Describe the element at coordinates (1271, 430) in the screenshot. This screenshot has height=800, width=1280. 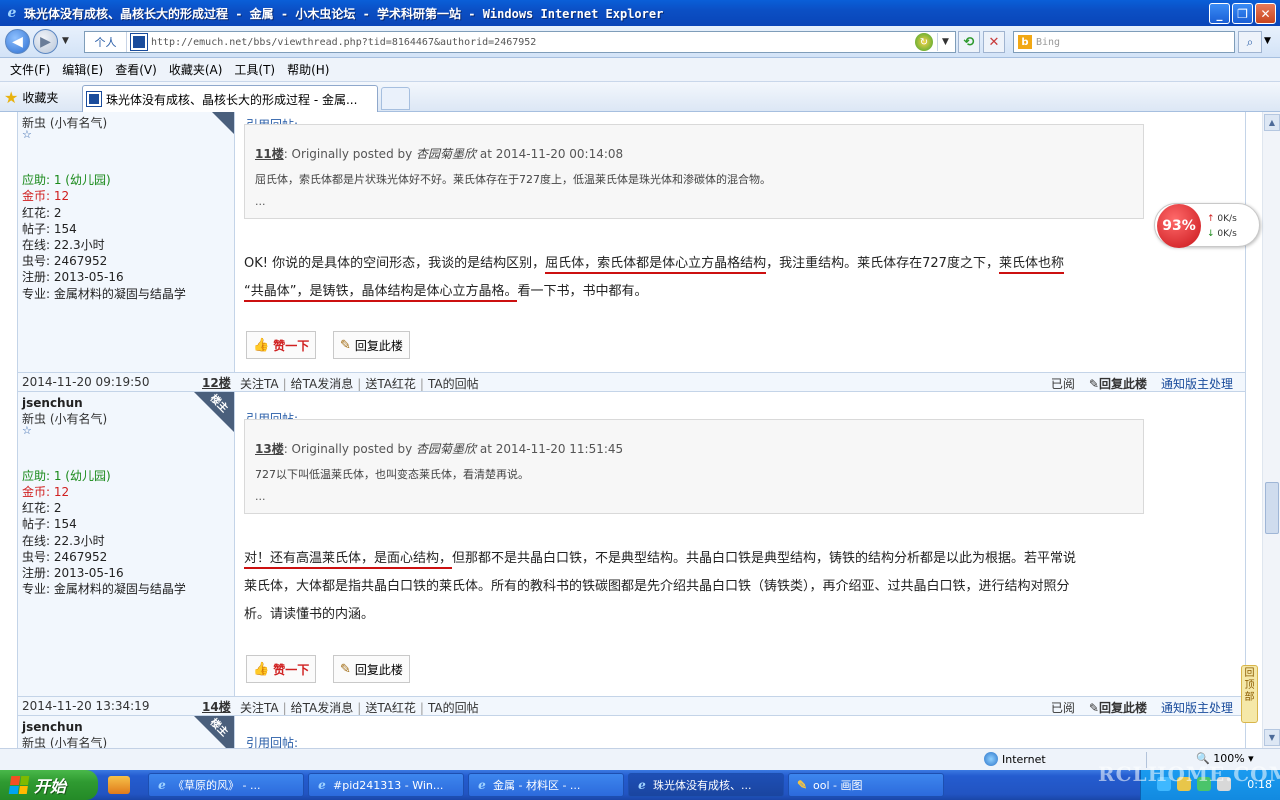
I see `vertical-scrollbar: ▲ ▼` at that location.